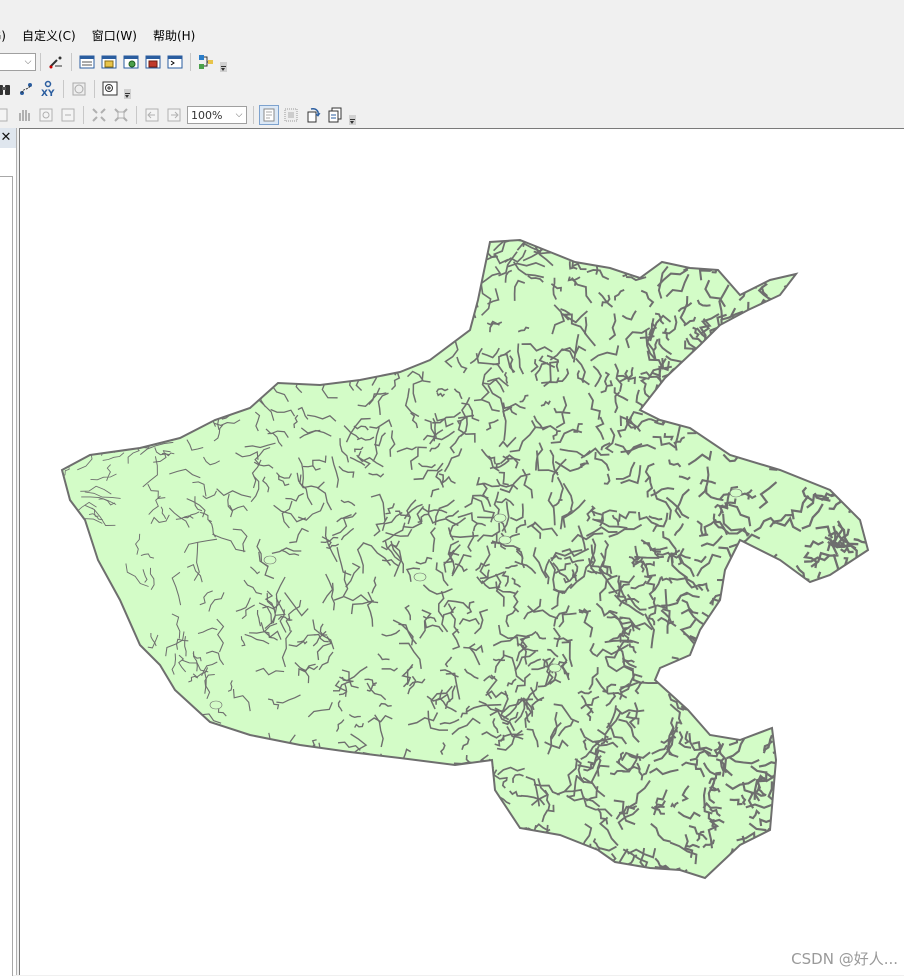 The width and height of the screenshot is (904, 976). What do you see at coordinates (6, 576) in the screenshot?
I see `table-of-contents-content` at bounding box center [6, 576].